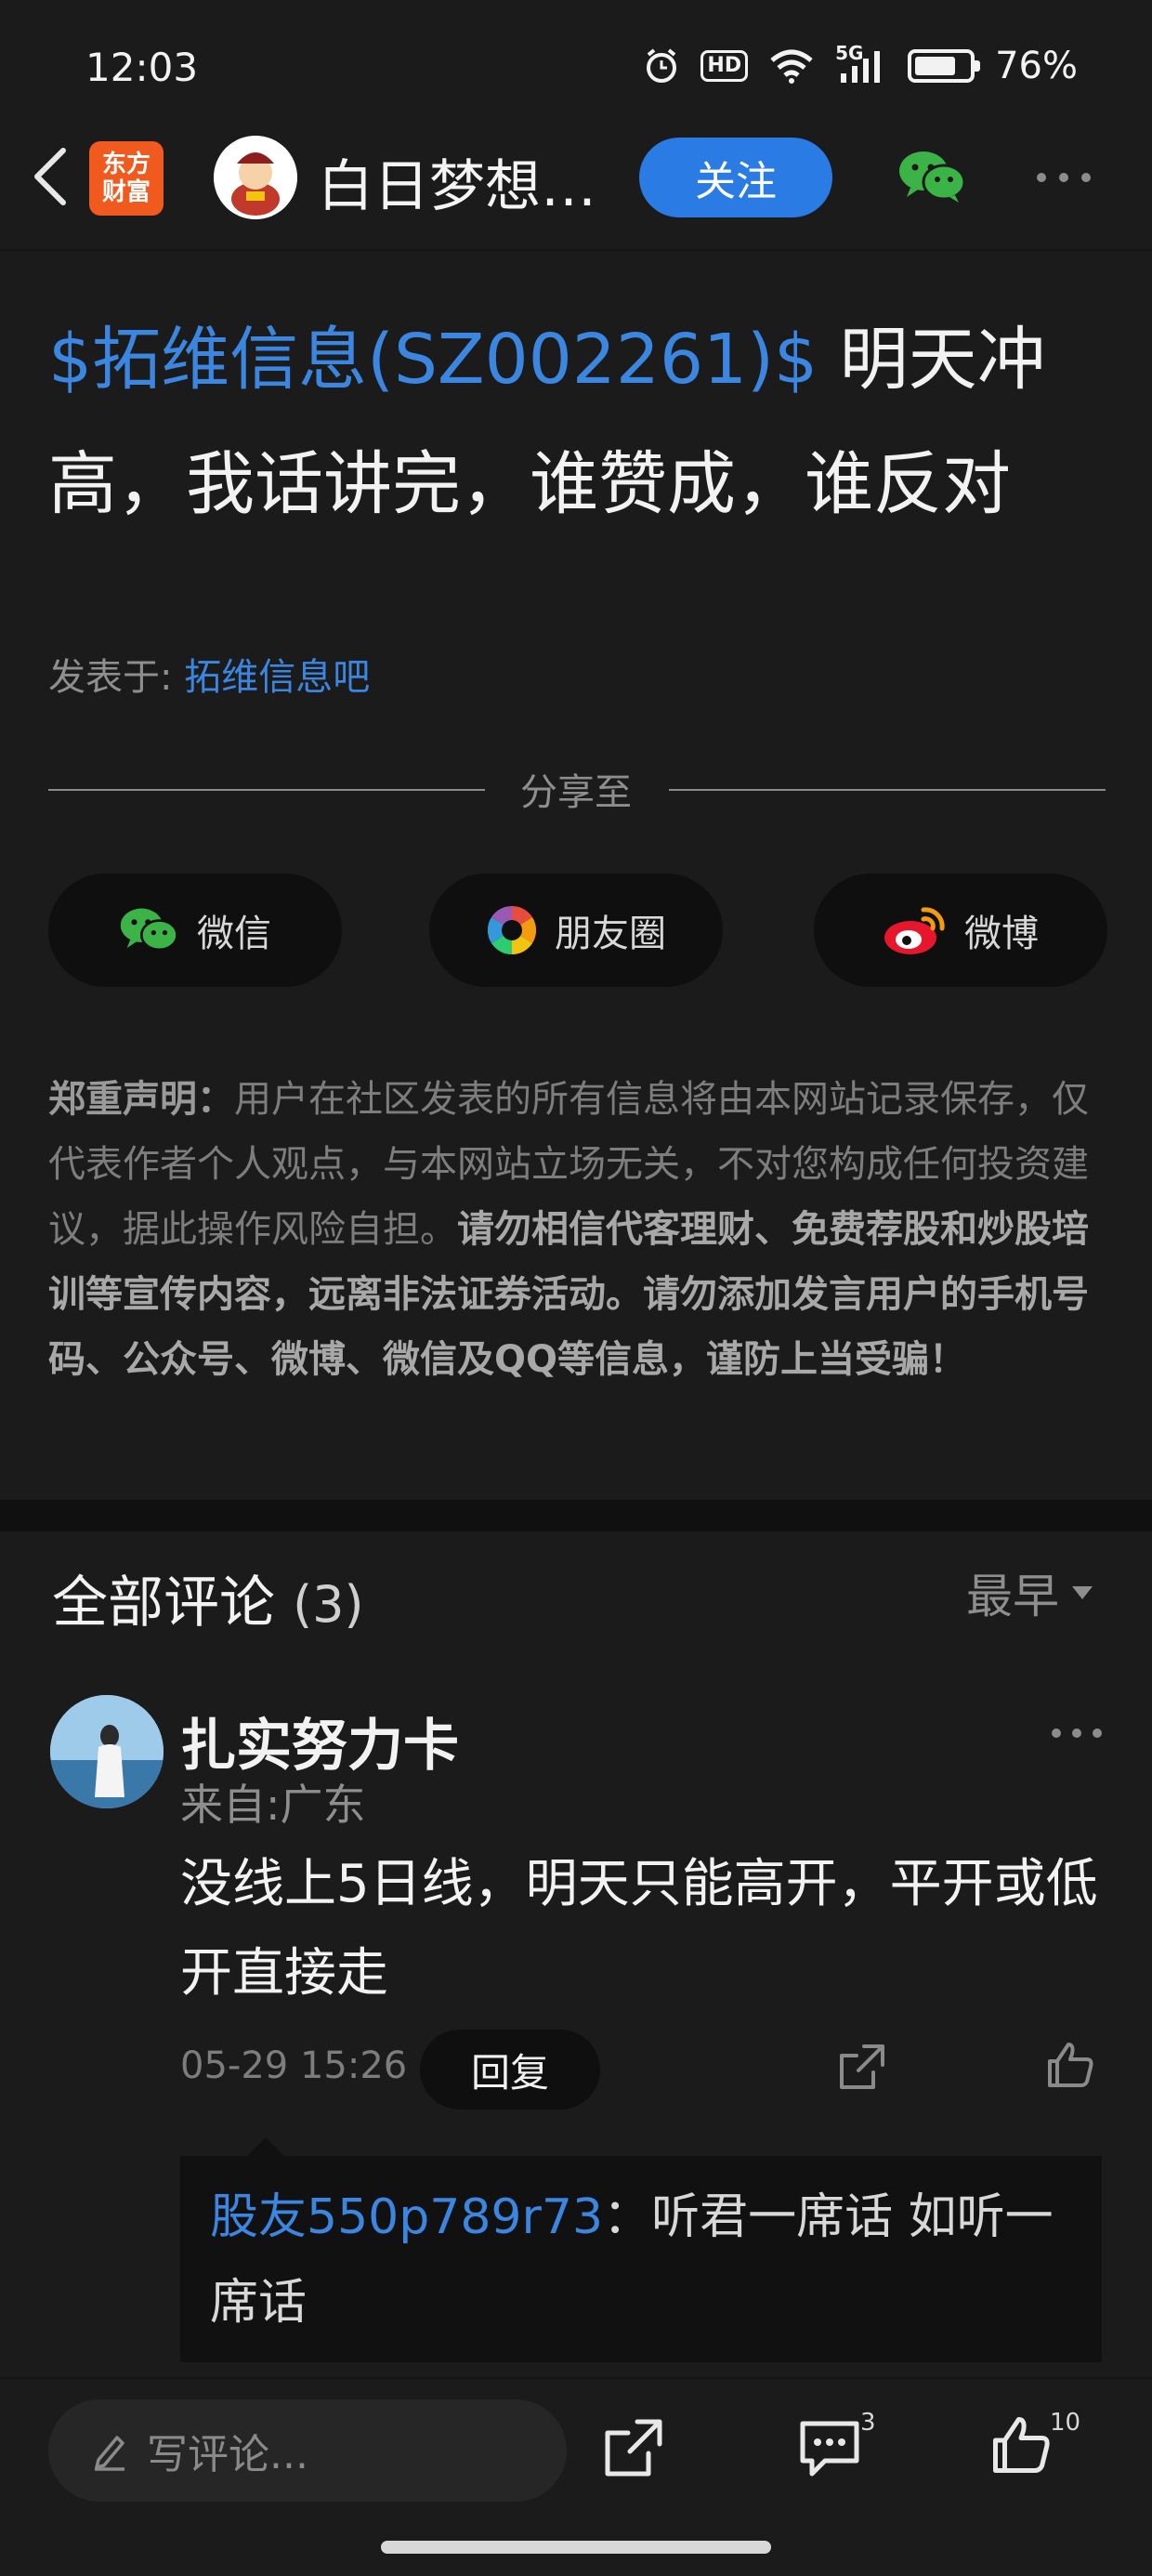 Image resolution: width=1152 pixels, height=2576 pixels. Describe the element at coordinates (1012, 1596) in the screenshot. I see `sort-label: 最早` at that location.